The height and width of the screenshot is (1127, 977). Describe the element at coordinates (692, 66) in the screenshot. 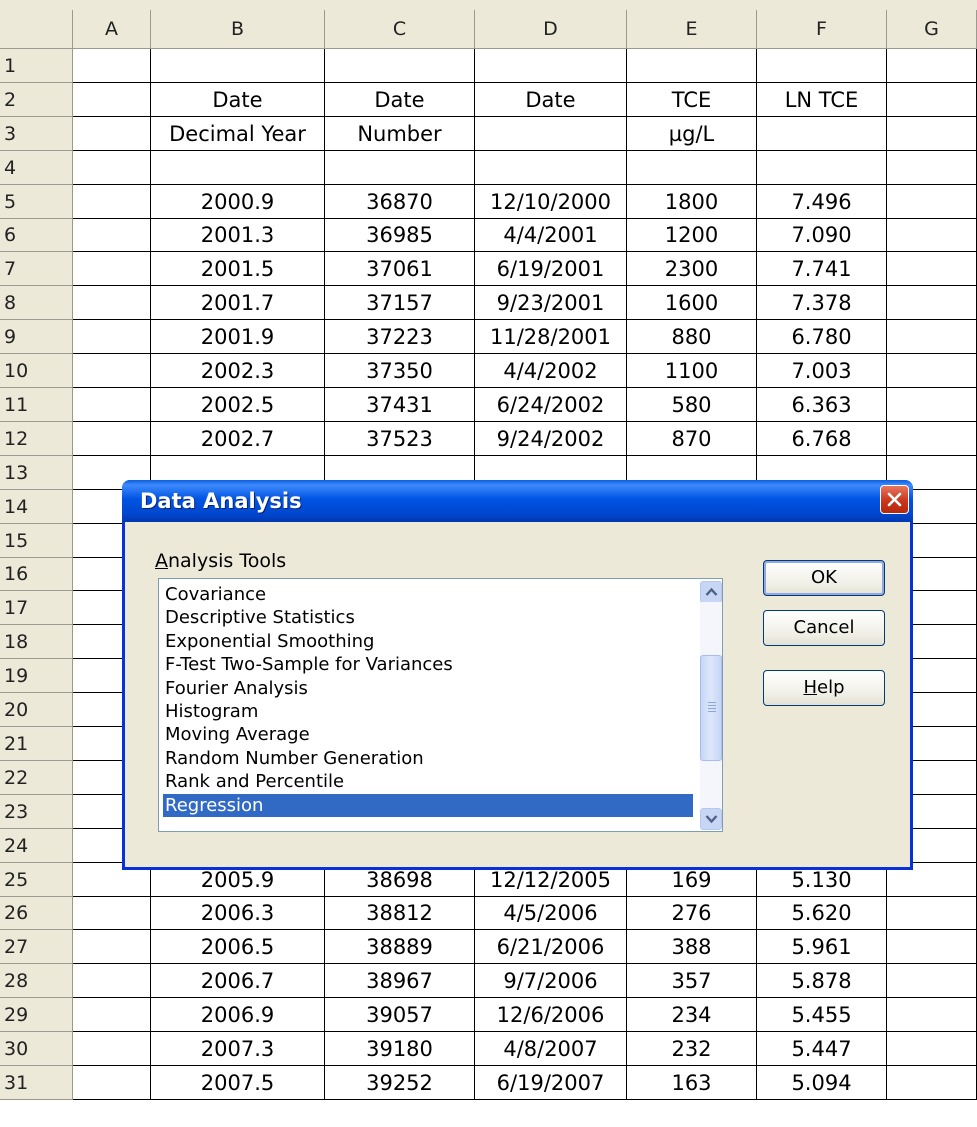

I see `cell-e1` at that location.